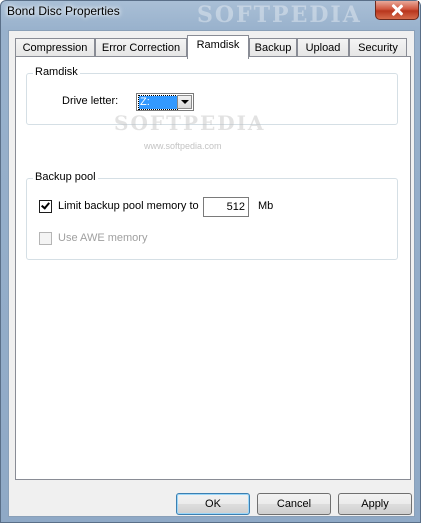  I want to click on window-title: Bond Disc Properties, so click(63, 11).